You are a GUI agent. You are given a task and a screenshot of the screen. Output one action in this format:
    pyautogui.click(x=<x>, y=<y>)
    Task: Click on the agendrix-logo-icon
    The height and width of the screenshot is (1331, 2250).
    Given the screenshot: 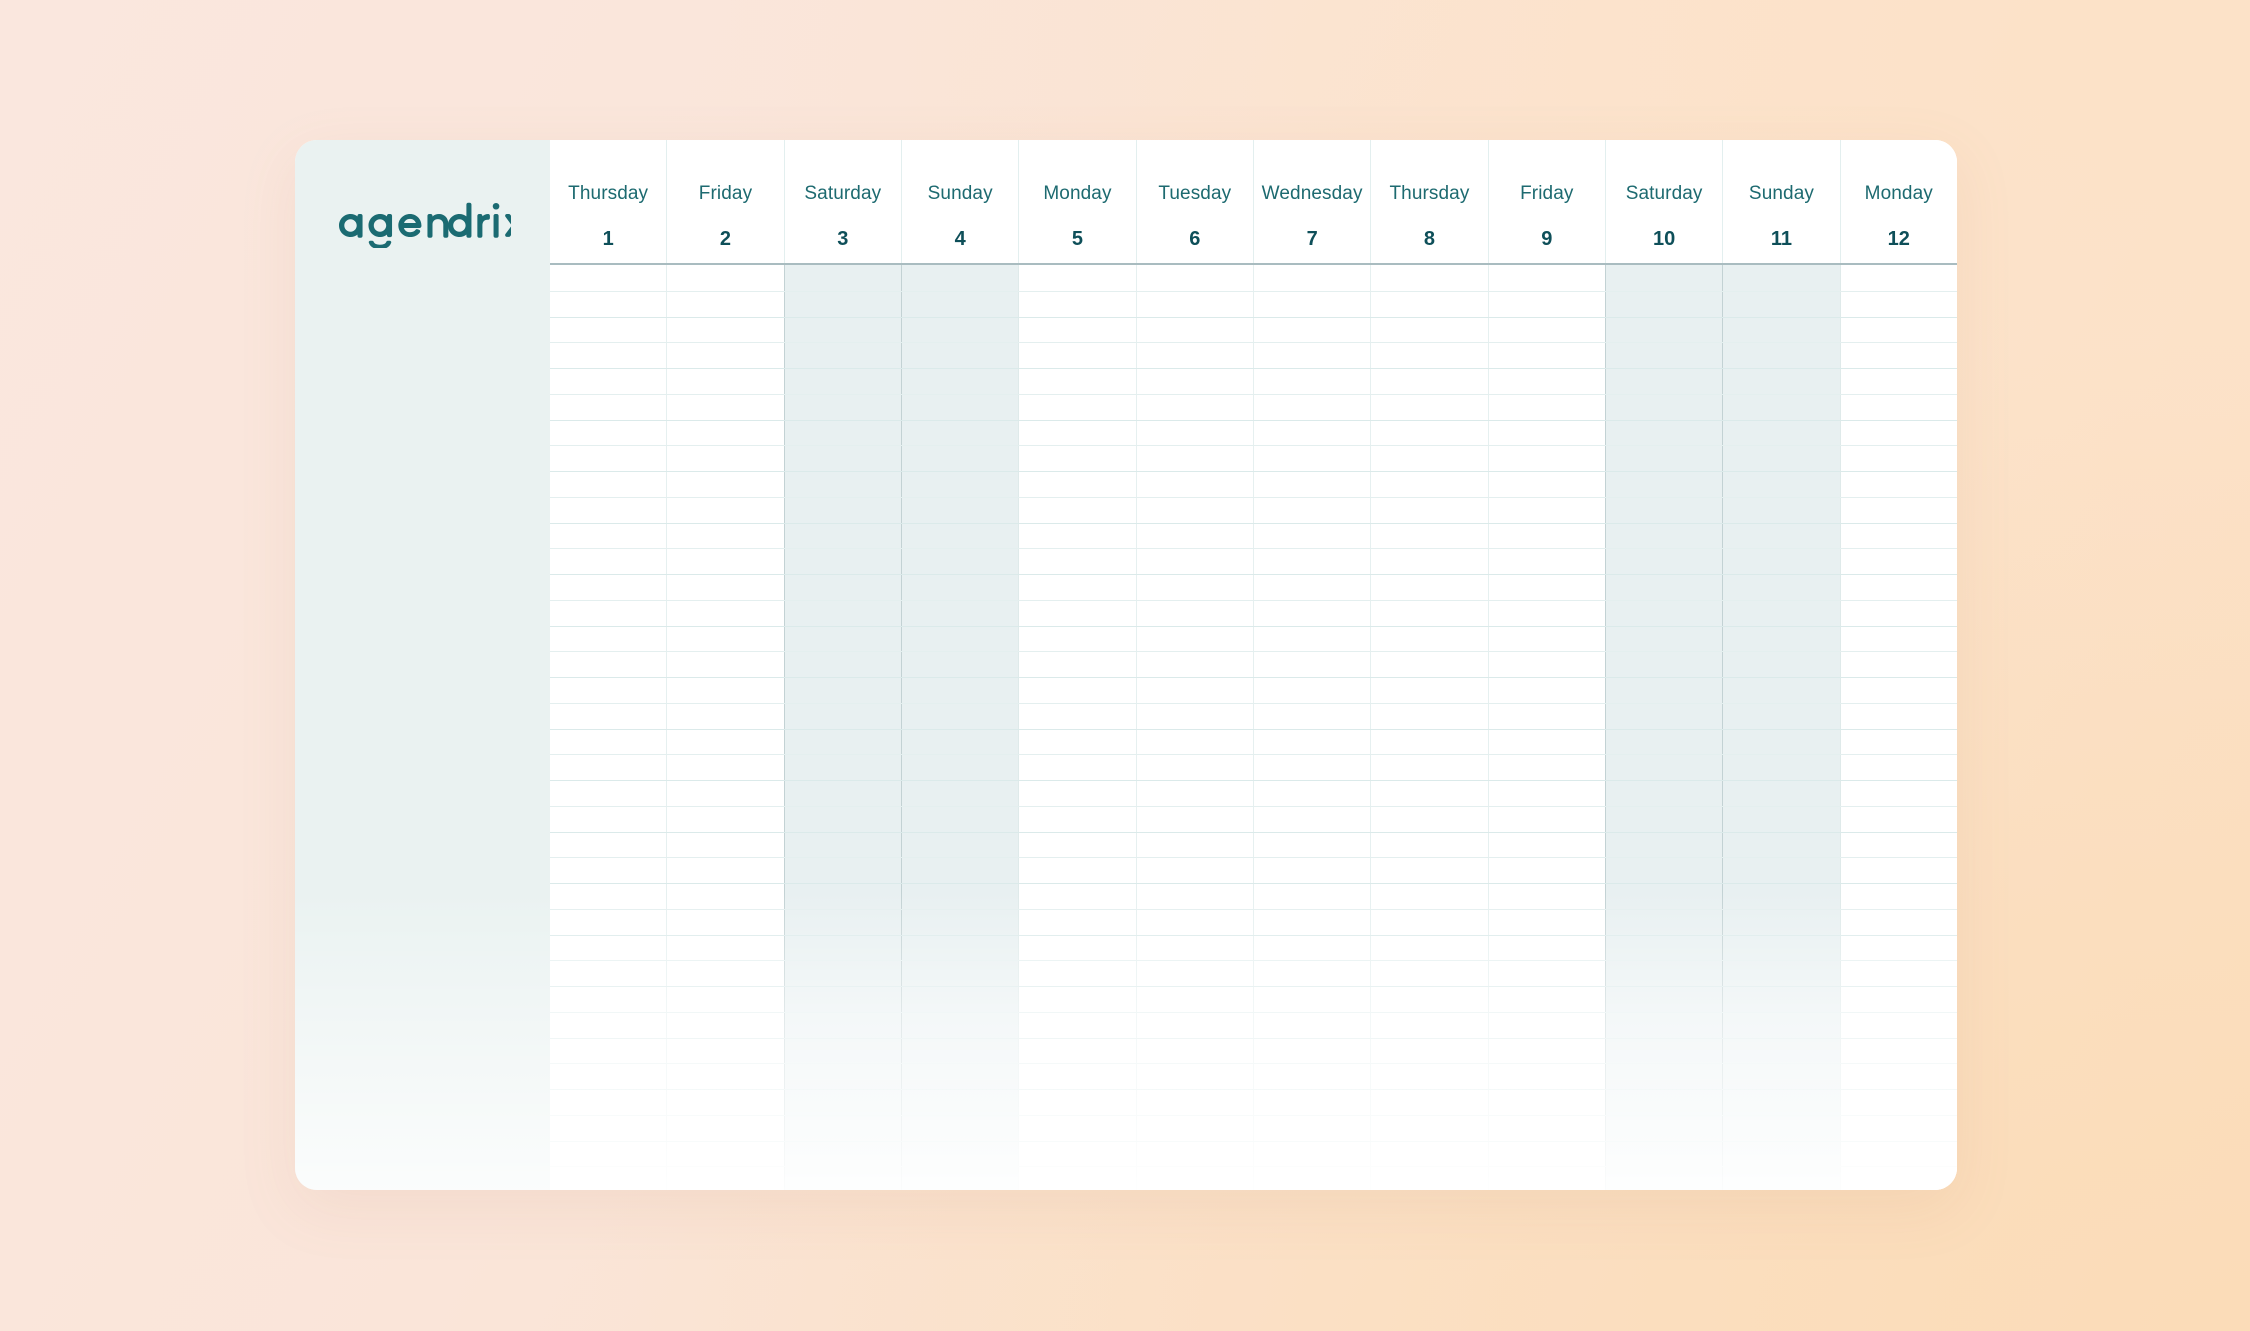 What is the action you would take?
    pyautogui.click(x=425, y=225)
    